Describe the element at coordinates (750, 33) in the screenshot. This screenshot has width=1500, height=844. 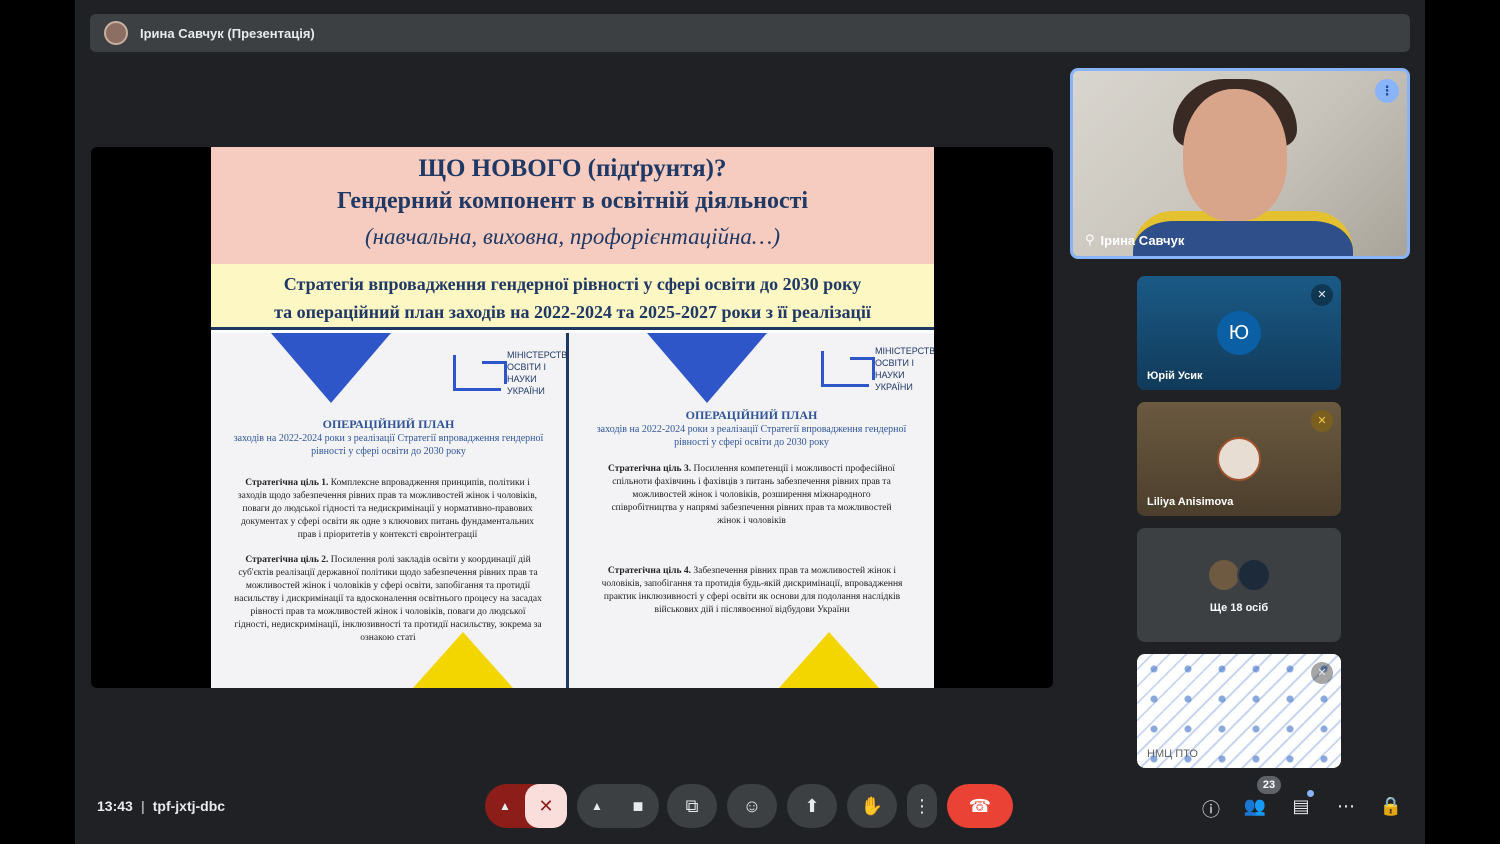
I see `presenter-banner: Ірина Савчук (Презентація)` at that location.